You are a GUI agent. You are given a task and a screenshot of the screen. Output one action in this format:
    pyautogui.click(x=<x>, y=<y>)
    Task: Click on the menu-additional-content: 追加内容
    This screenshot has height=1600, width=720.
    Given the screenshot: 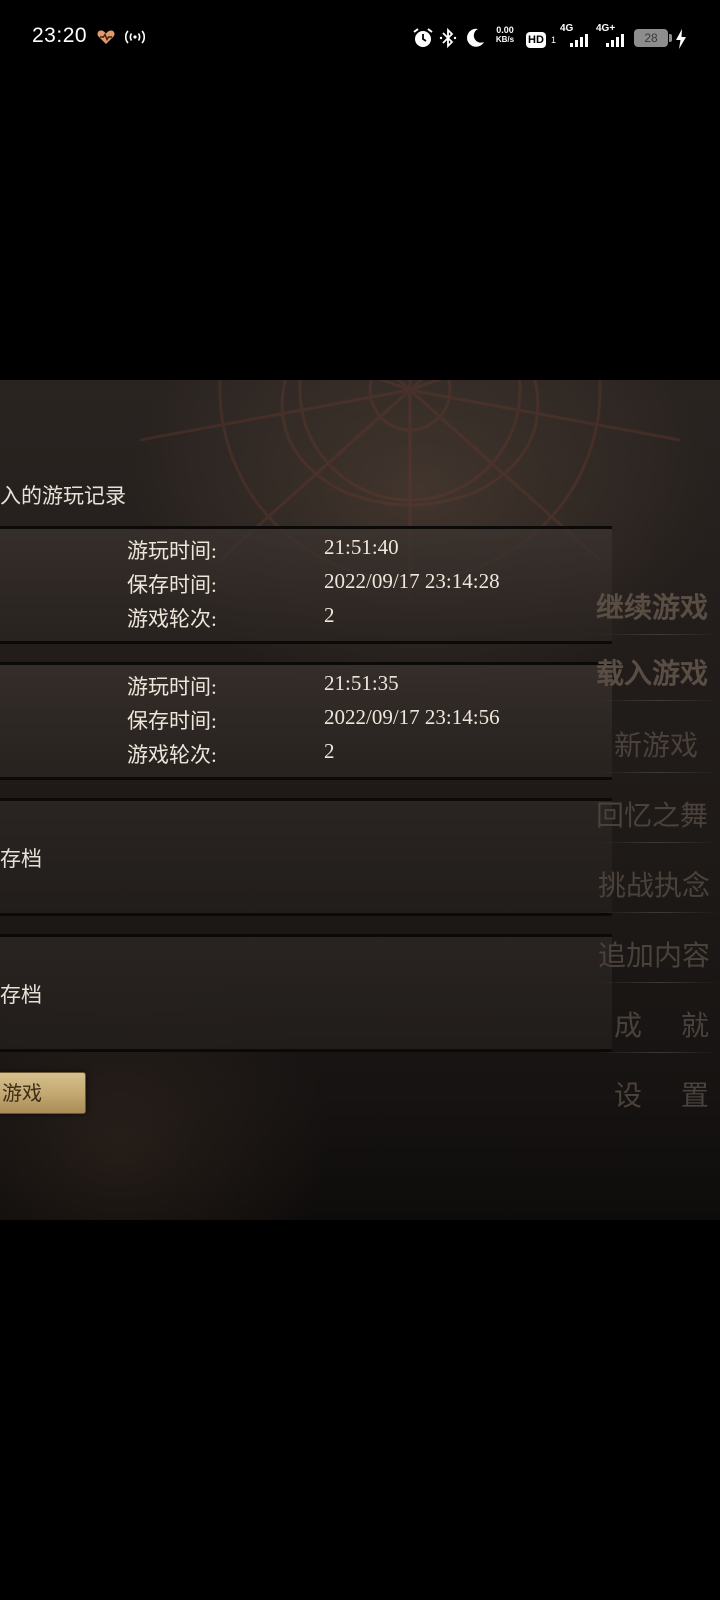 What is the action you would take?
    pyautogui.click(x=654, y=954)
    